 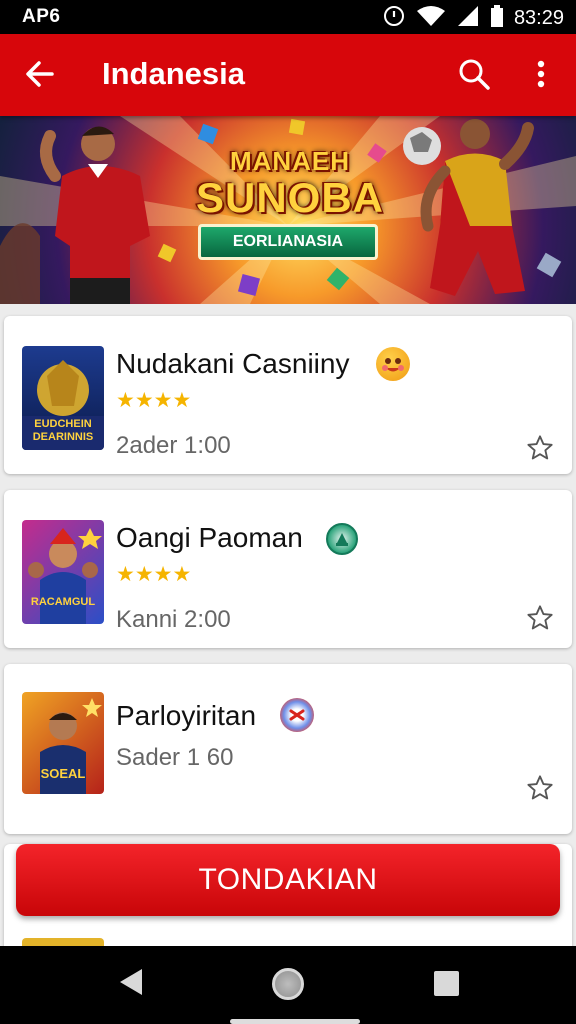 What do you see at coordinates (288, 242) in the screenshot?
I see `banner-ribbon: EORLIANASIA` at bounding box center [288, 242].